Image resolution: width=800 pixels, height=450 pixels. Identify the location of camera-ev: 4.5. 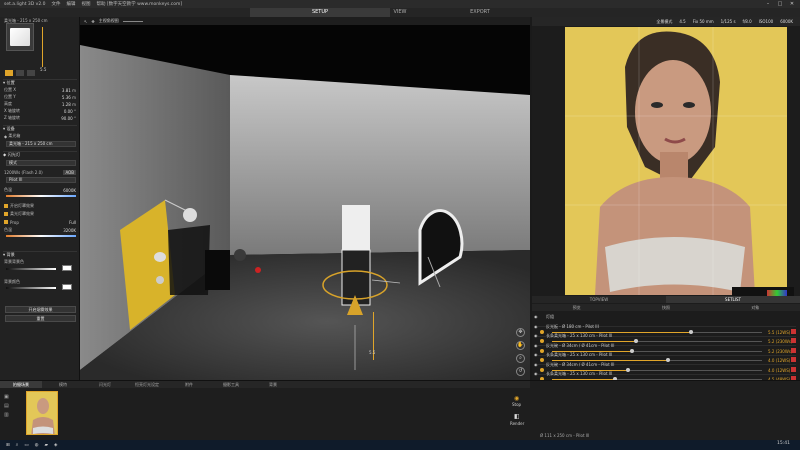
(682, 21).